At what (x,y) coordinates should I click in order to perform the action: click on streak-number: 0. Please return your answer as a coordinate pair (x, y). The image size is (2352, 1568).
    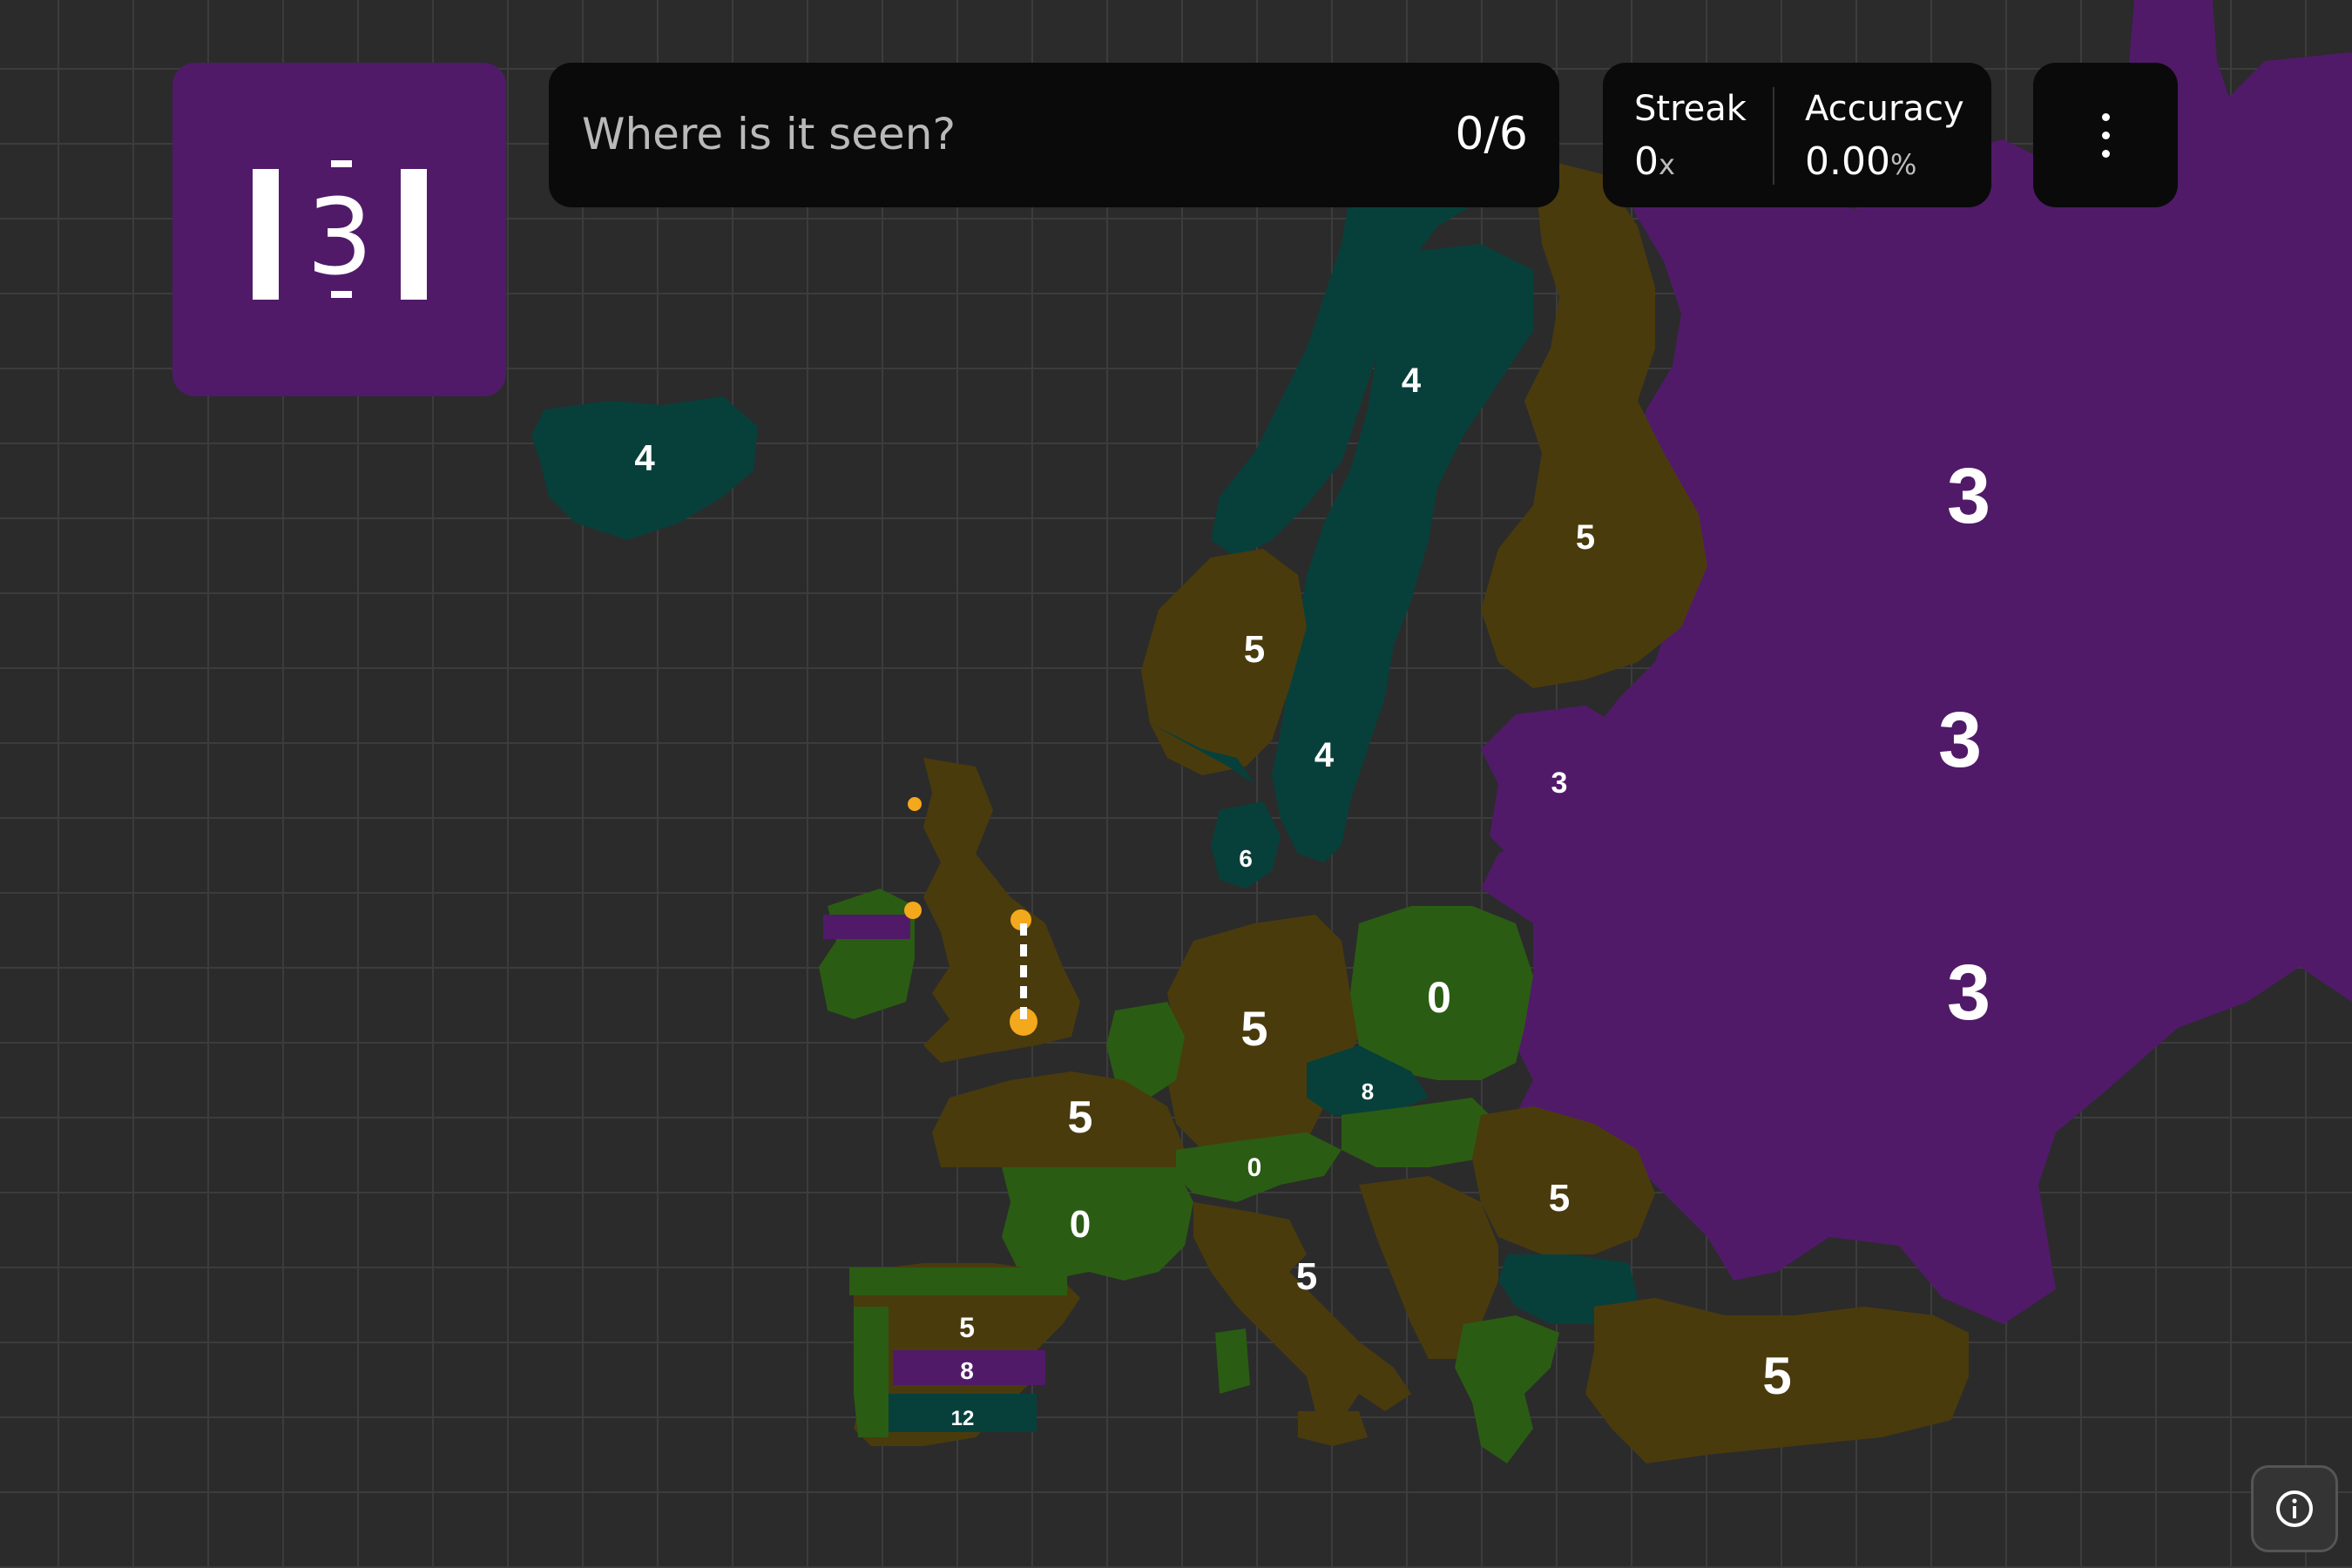
    Looking at the image, I should click on (1646, 161).